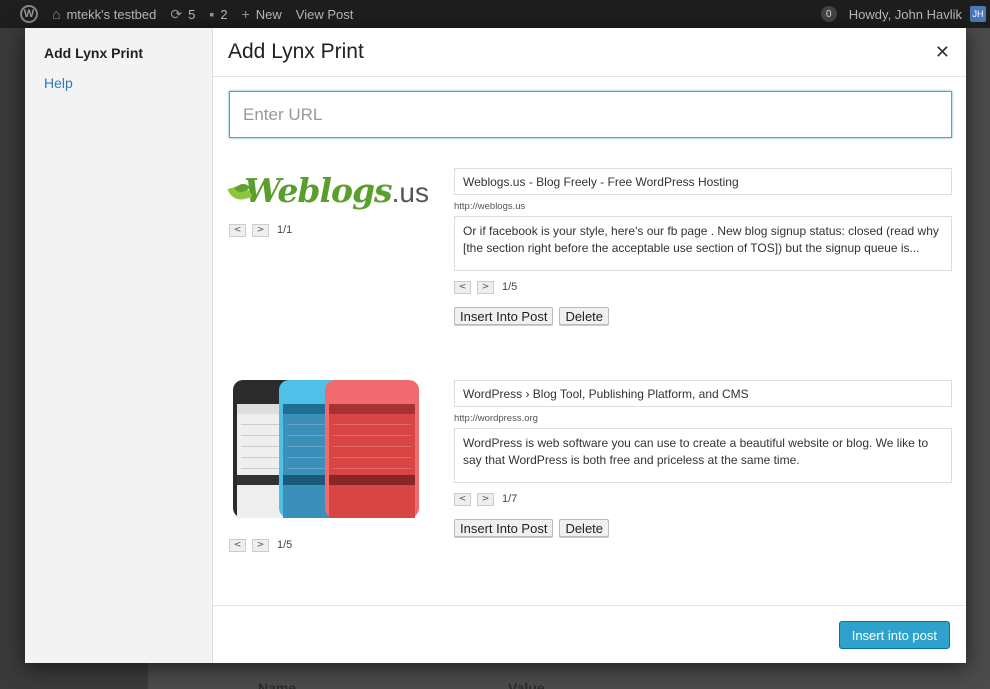 This screenshot has height=689, width=990. I want to click on updates-link: ⟳ 5, so click(182, 14).